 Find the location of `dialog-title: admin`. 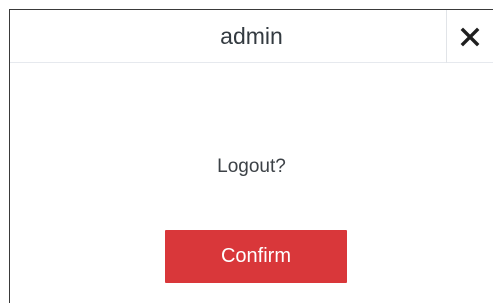

dialog-title: admin is located at coordinates (251, 36).